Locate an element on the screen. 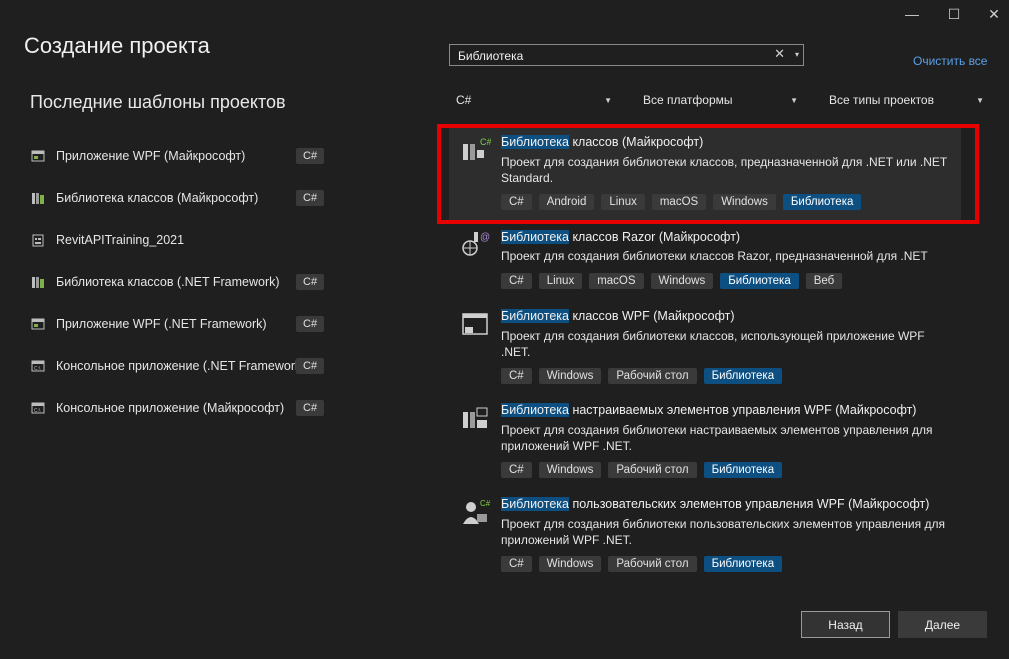  recent-item-label: RevitAPITraining_2021 is located at coordinates (120, 240).